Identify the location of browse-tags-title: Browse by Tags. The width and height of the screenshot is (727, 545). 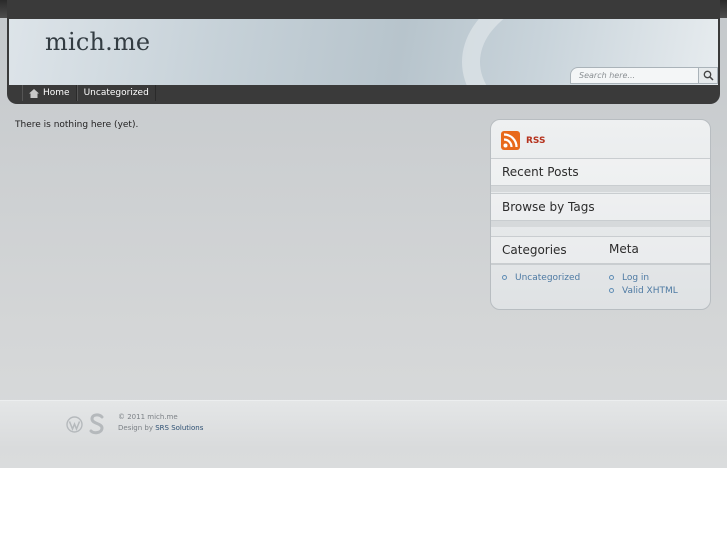
(600, 207).